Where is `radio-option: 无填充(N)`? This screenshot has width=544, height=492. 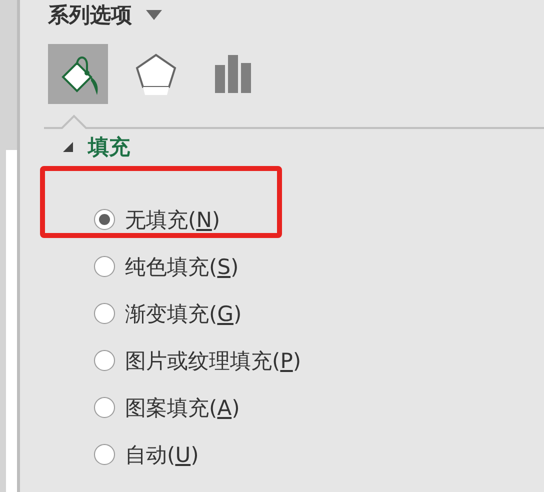
radio-option: 无填充(N) is located at coordinates (319, 219).